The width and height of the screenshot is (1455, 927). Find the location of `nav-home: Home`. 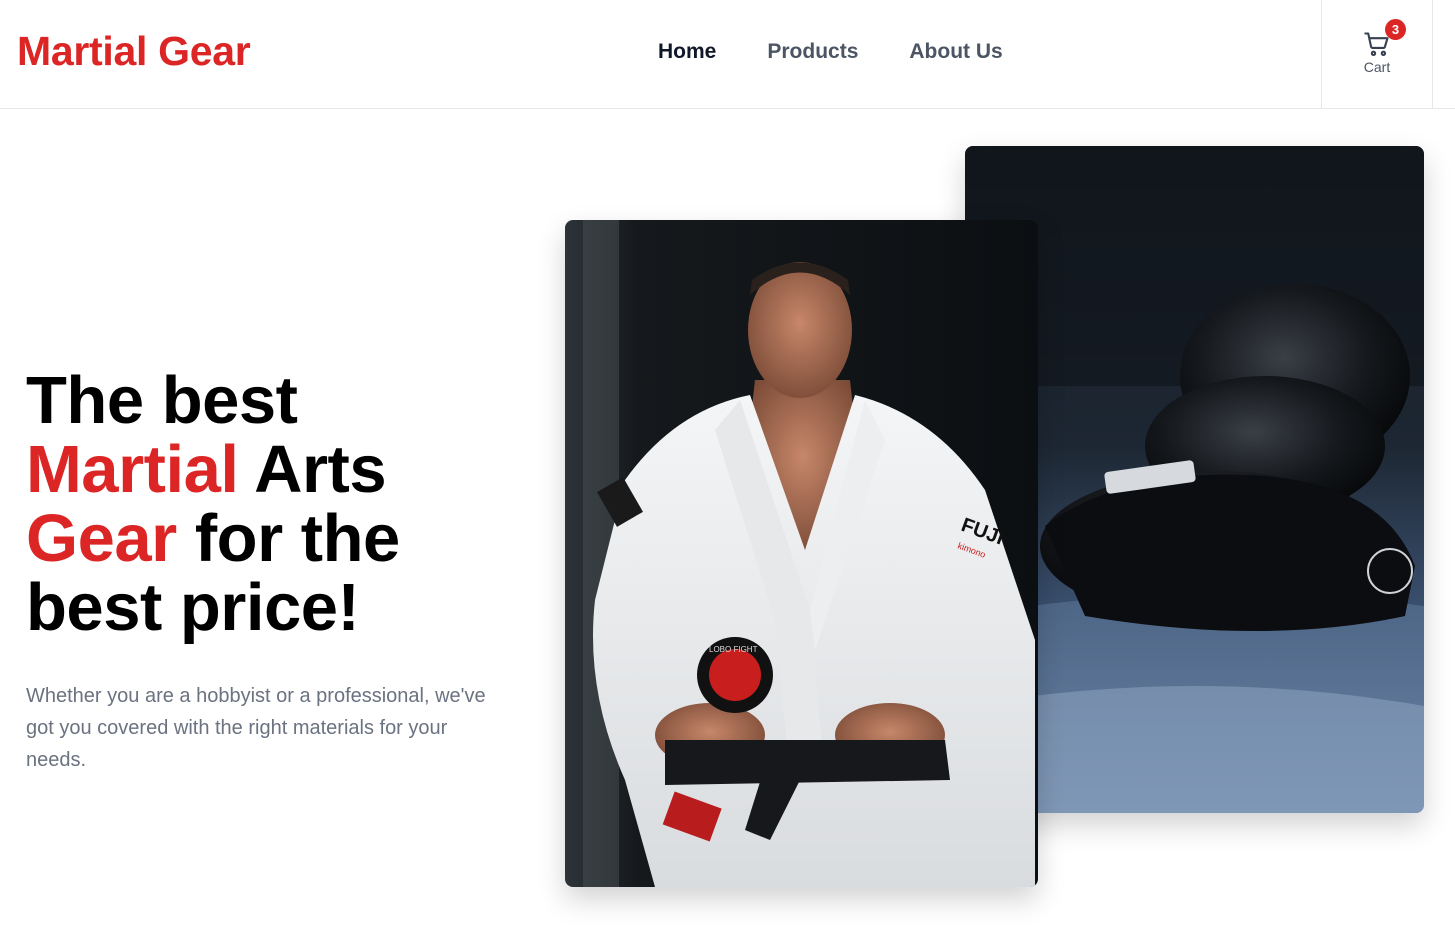

nav-home: Home is located at coordinates (687, 52).